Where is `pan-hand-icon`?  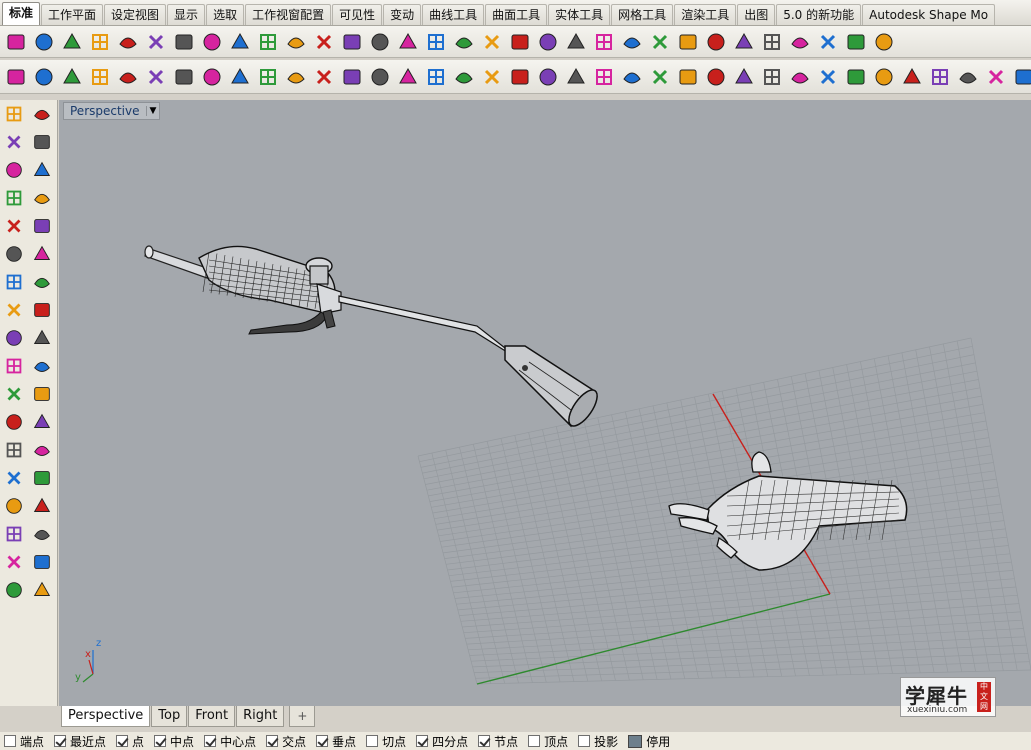
pan-hand-icon is located at coordinates (268, 42).